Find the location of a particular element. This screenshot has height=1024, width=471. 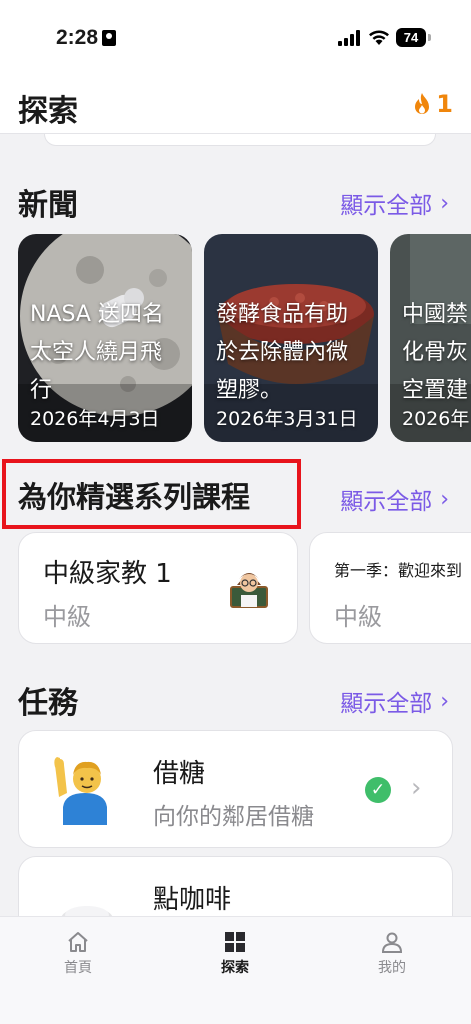

task-title: 點咖啡 is located at coordinates (192, 900).